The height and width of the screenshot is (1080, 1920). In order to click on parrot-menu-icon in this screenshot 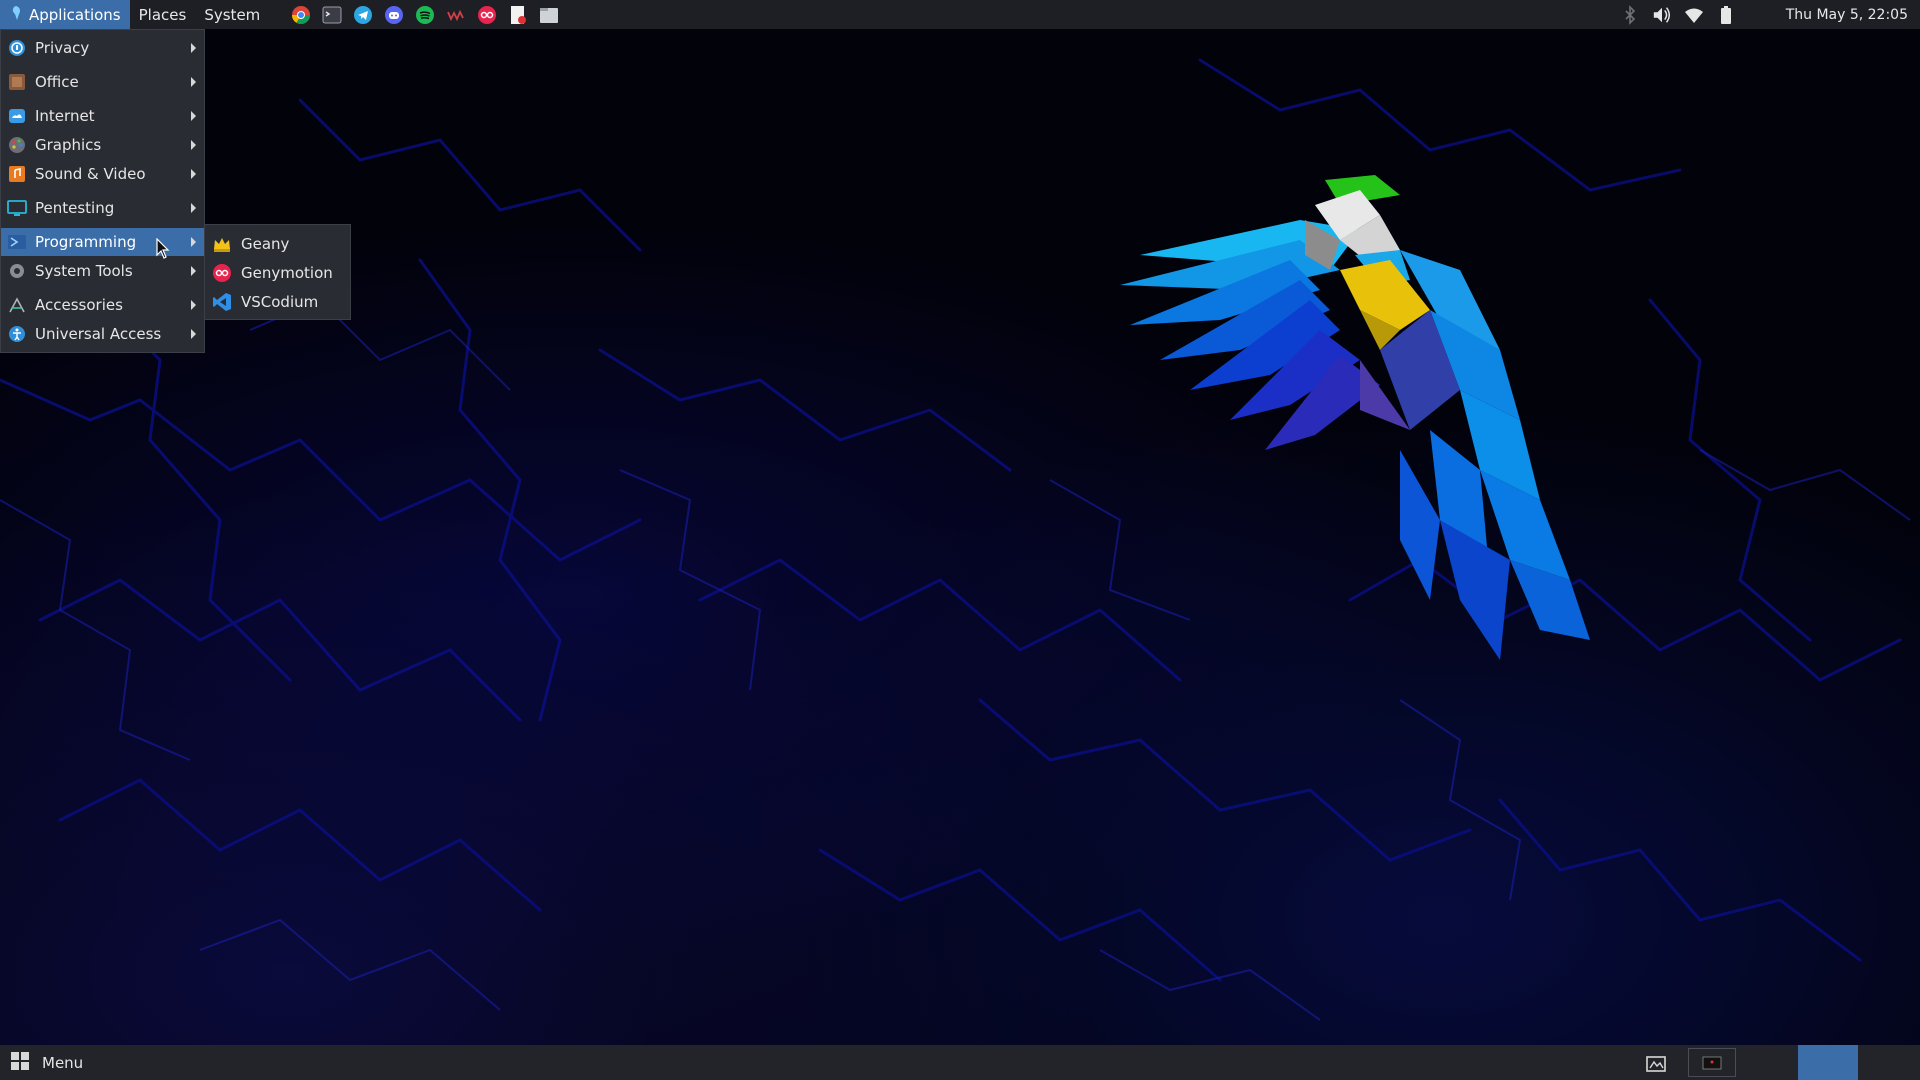, I will do `click(16, 15)`.